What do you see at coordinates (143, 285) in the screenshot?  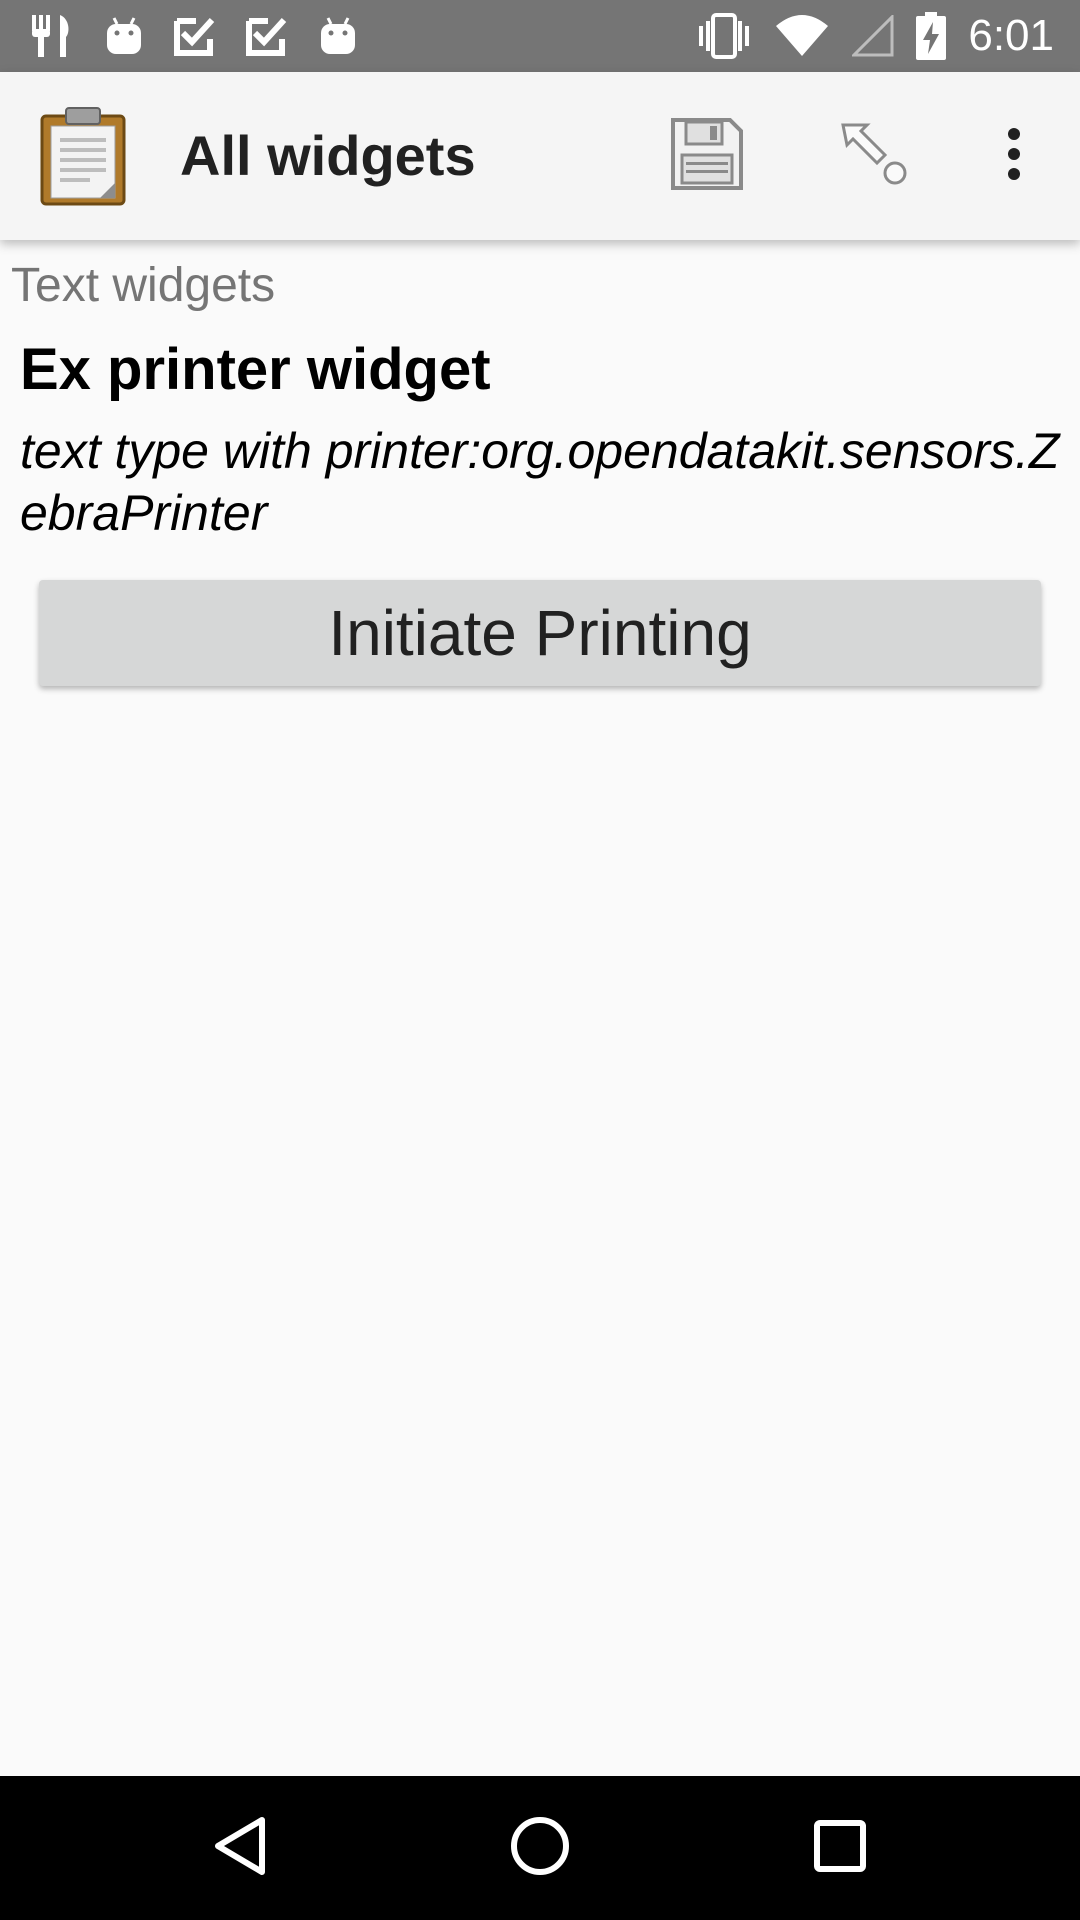 I see `group-label: Text widgets` at bounding box center [143, 285].